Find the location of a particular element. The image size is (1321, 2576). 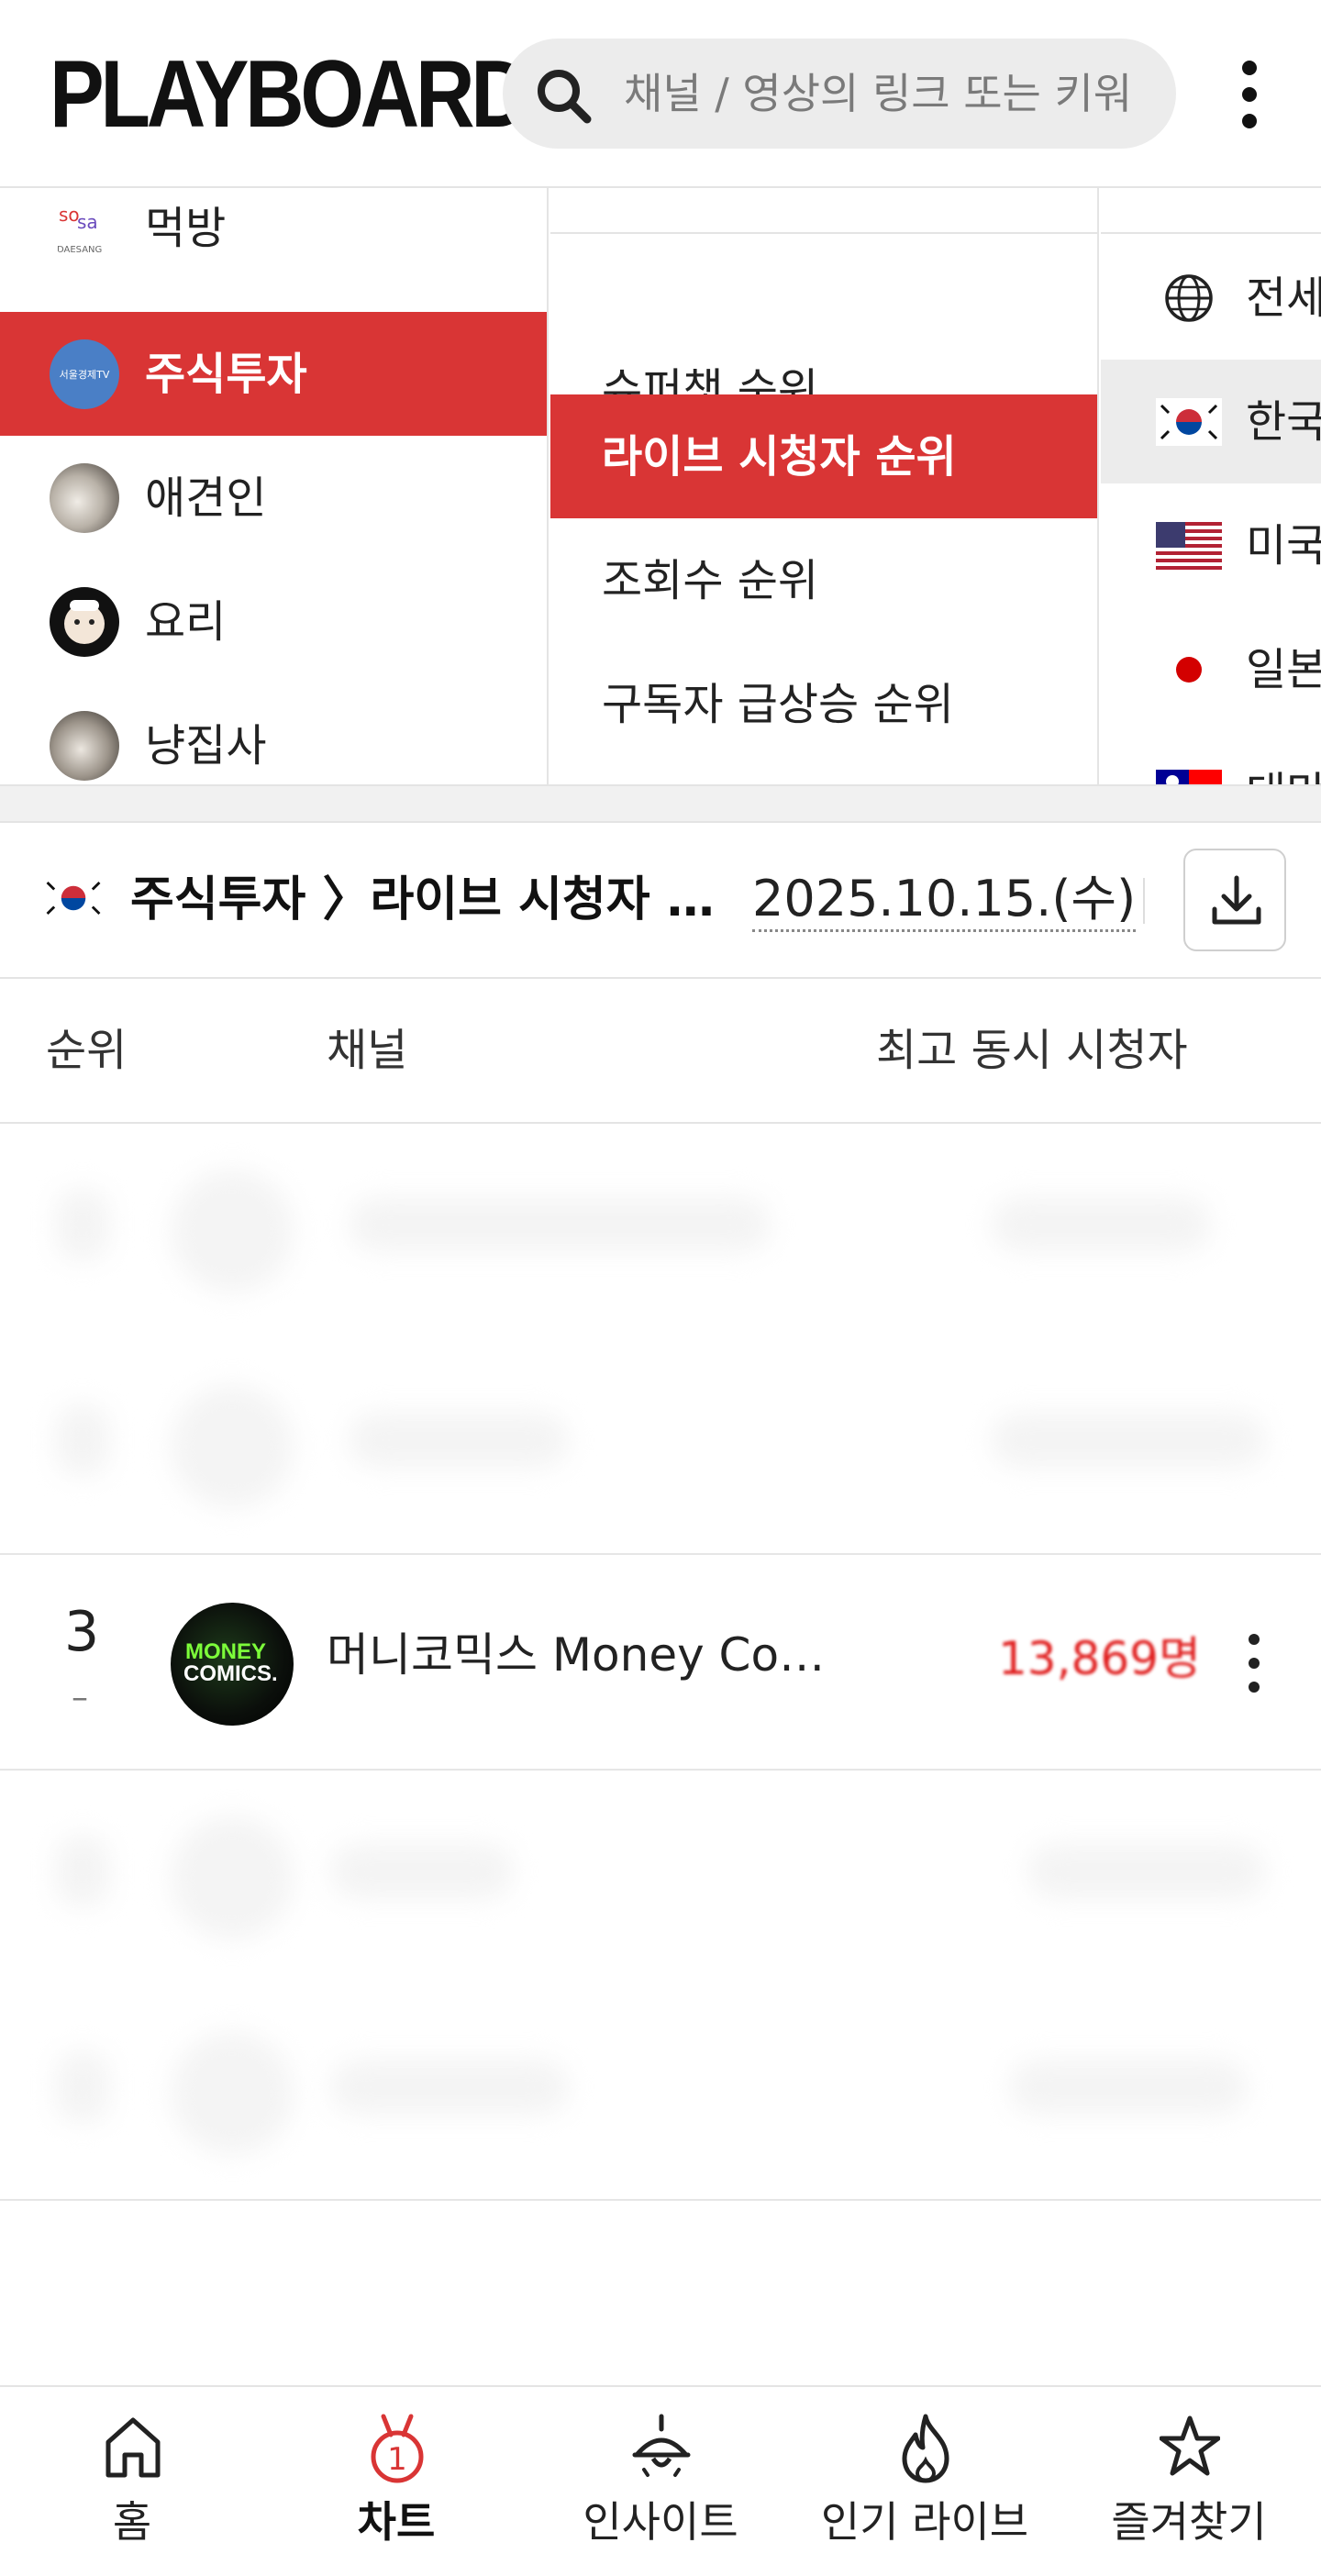

column-header-rank: 순위 is located at coordinates (87, 1050).